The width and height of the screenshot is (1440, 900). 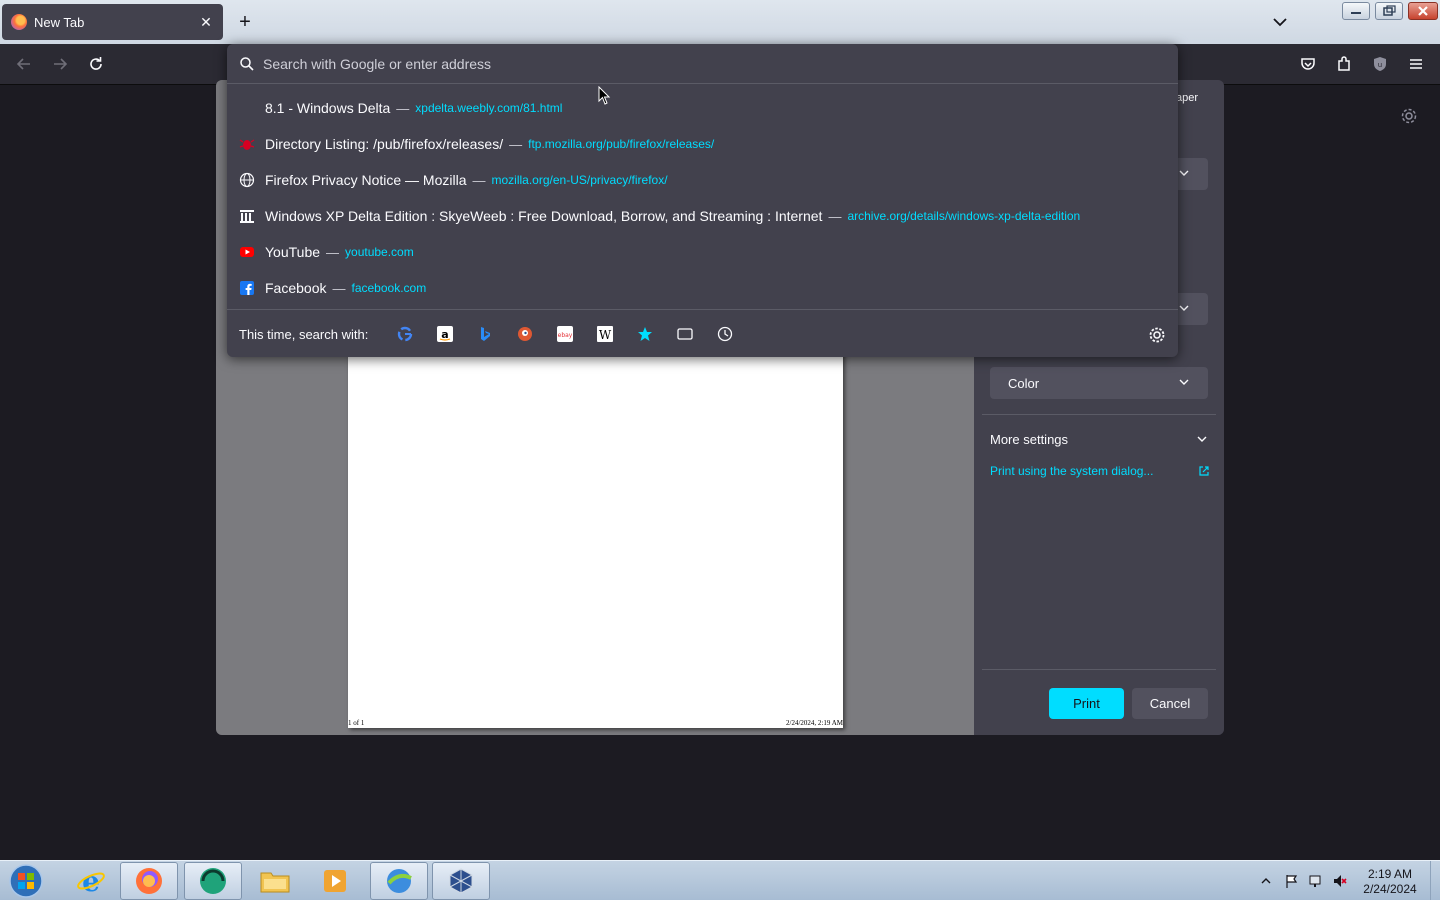 I want to click on tray-expand-icon, so click(x=1266, y=881).